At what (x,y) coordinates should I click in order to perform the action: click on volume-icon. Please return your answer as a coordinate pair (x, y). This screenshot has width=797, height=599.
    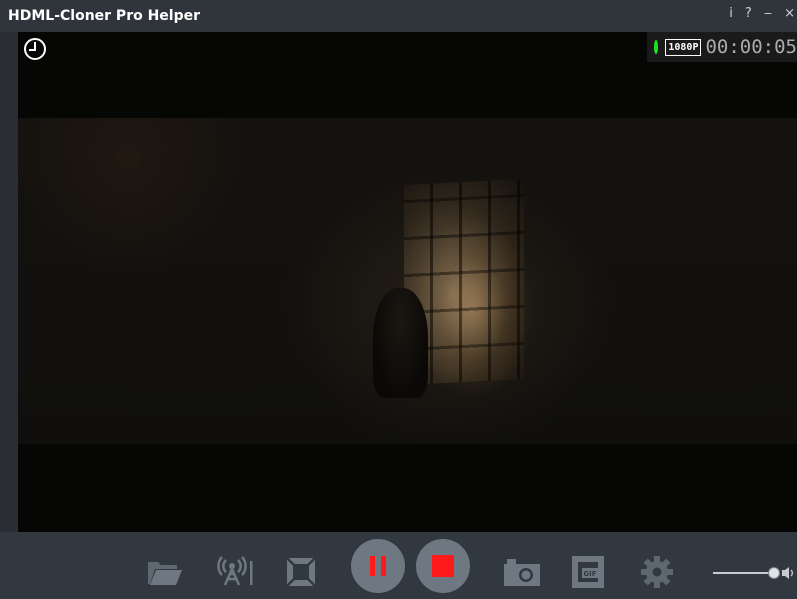
    Looking at the image, I should click on (789, 573).